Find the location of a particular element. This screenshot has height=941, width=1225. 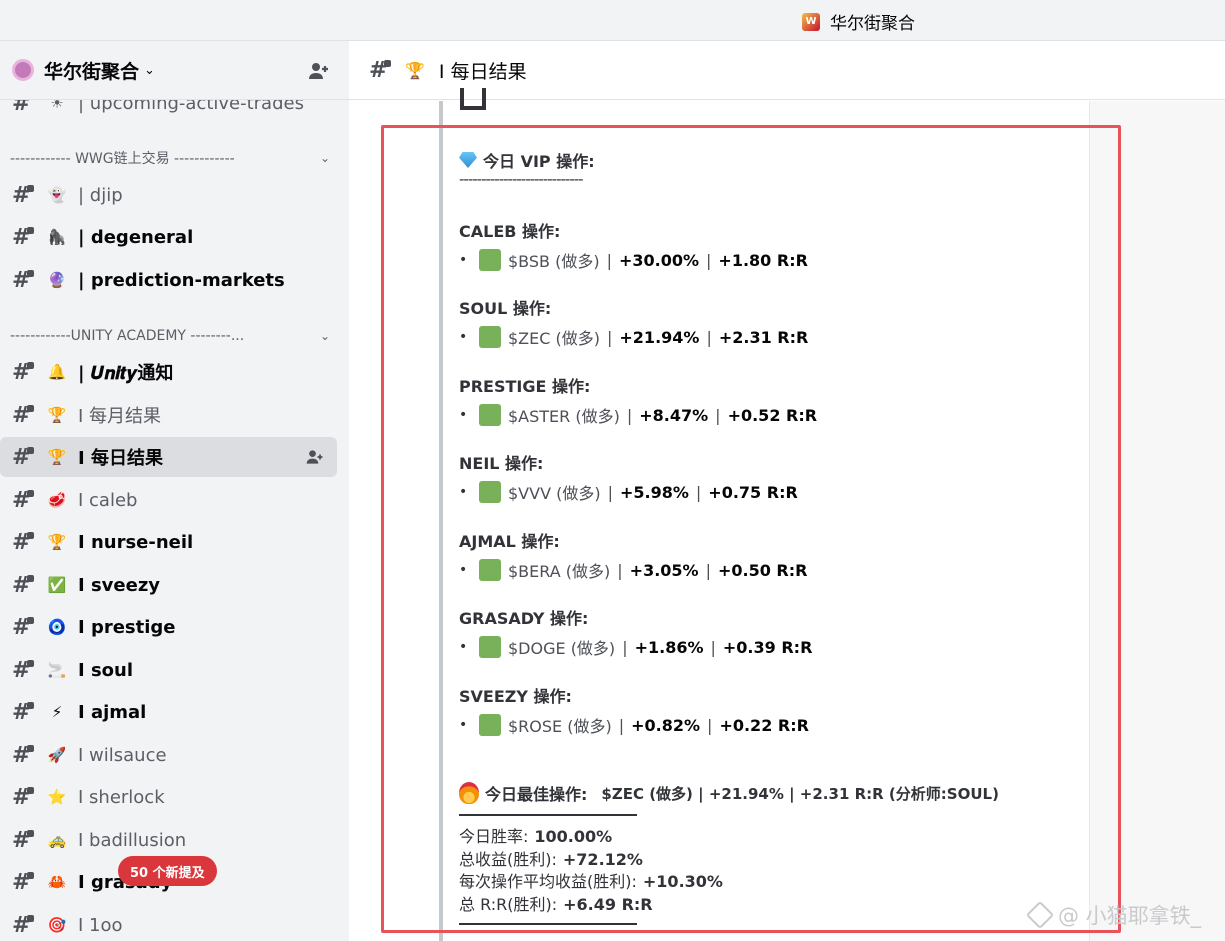

star-icon: ⭐ is located at coordinates (57, 797).